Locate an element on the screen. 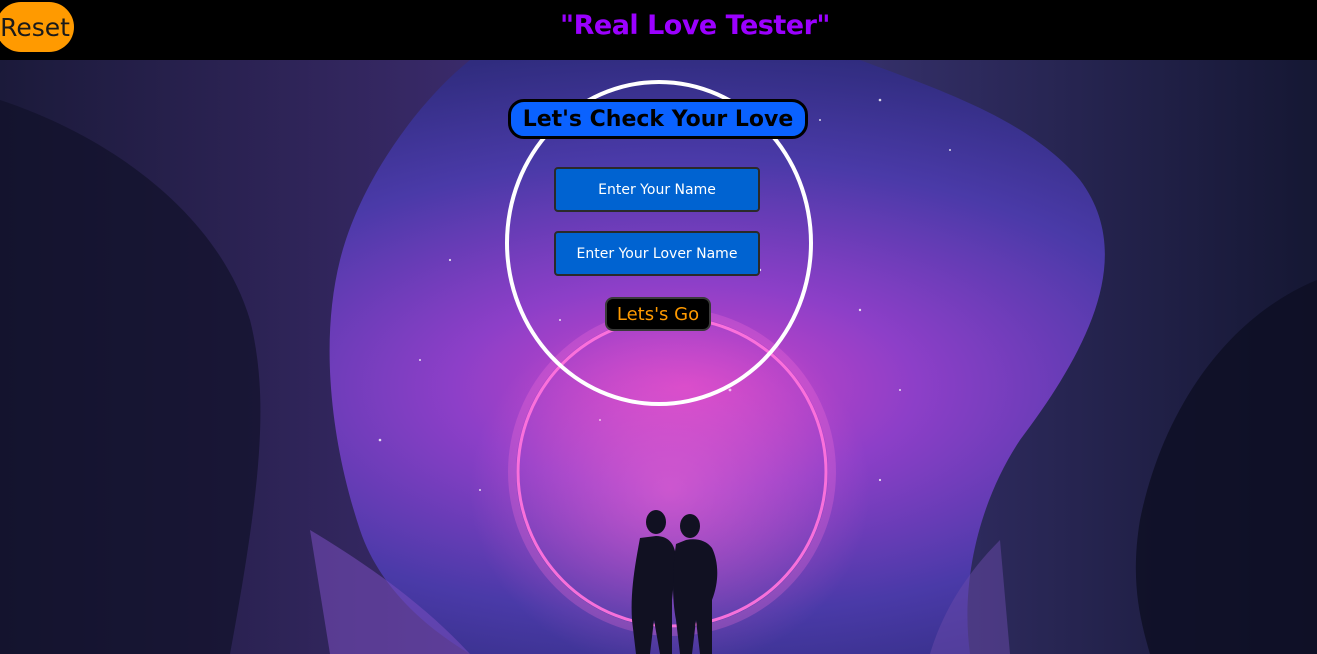 Image resolution: width=1317 pixels, height=654 pixels. top-bar: Reset "Real Love Tester" is located at coordinates (658, 30).